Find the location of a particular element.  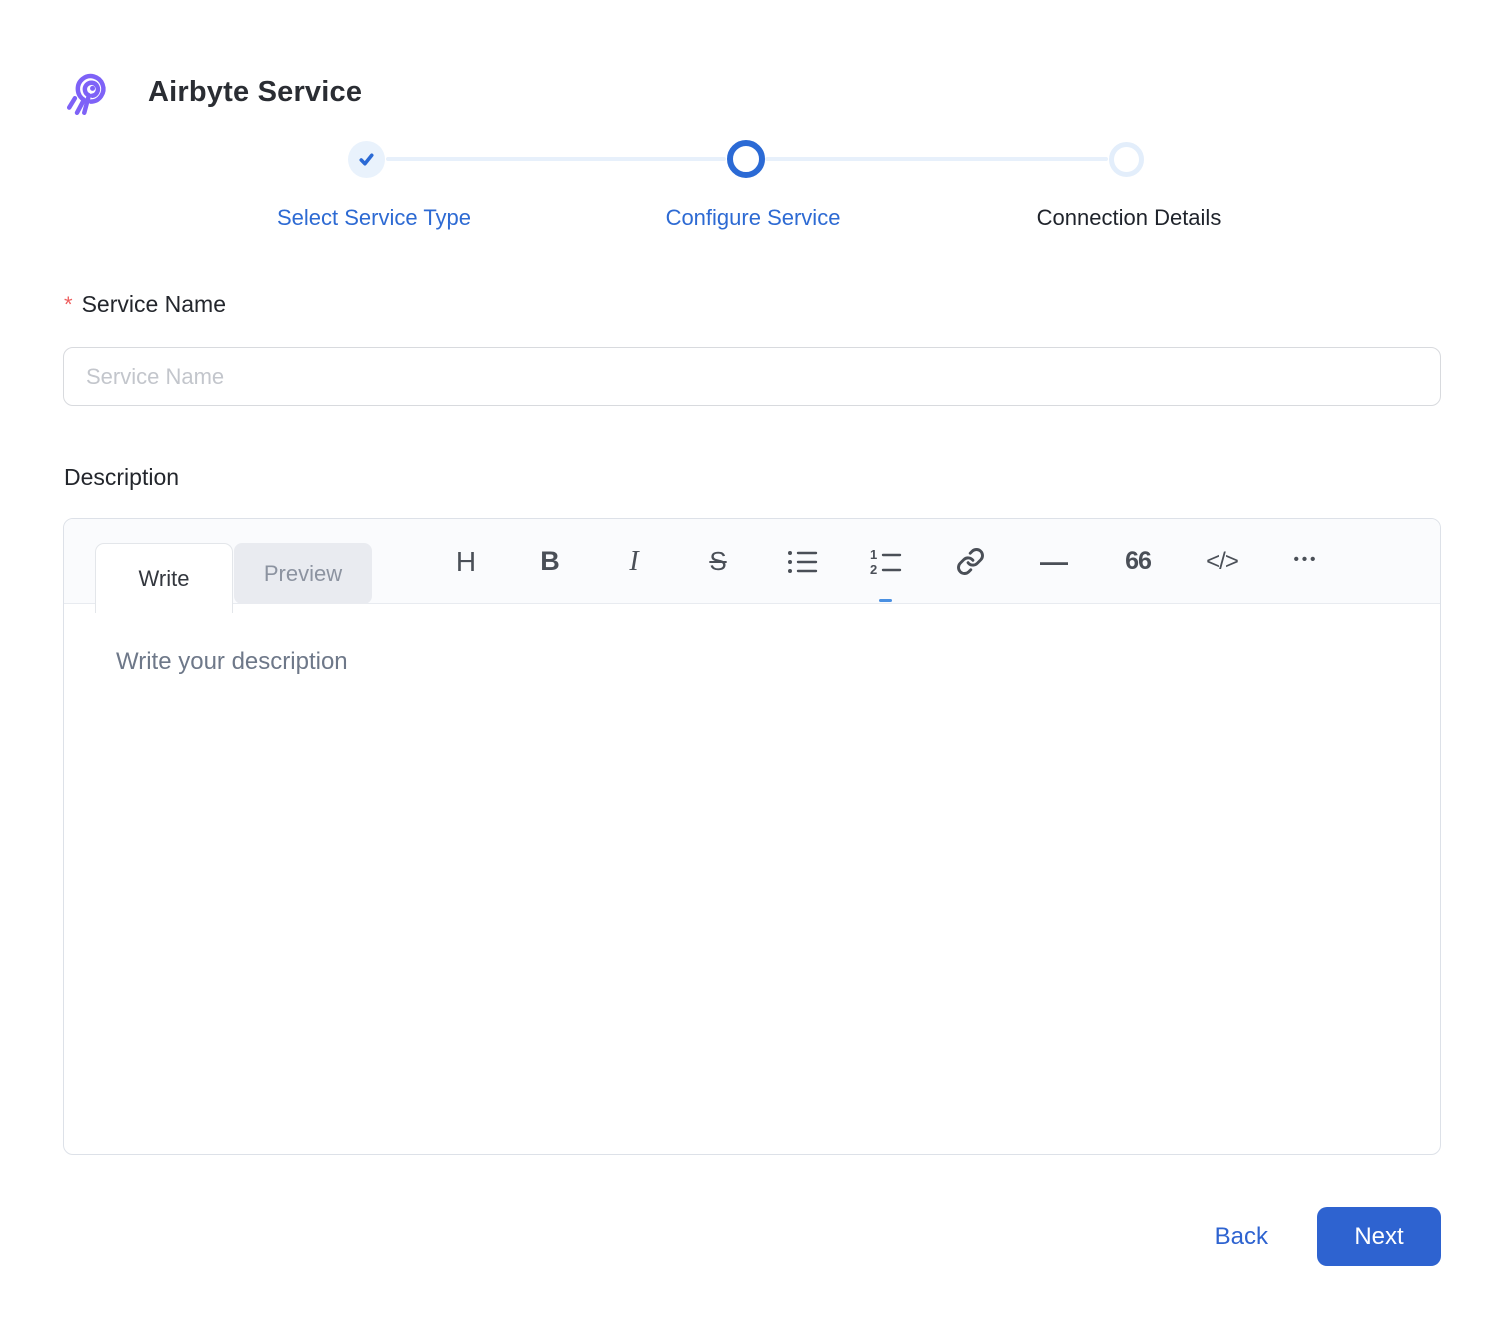

unordered-list-icon is located at coordinates (802, 562).